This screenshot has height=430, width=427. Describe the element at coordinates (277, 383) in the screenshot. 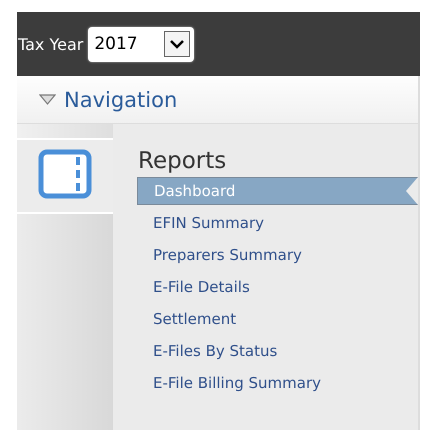

I see `report-link: E-File Billing Summary` at that location.